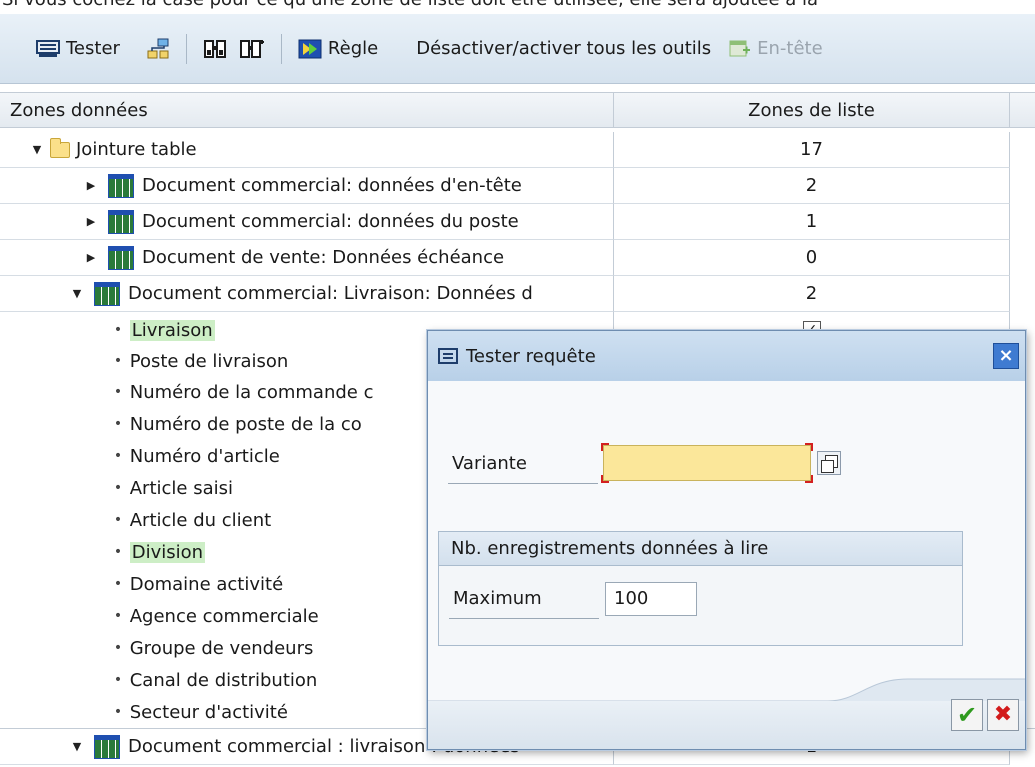 The height and width of the screenshot is (767, 1035). Describe the element at coordinates (307, 110) in the screenshot. I see `column-header-data-fields: Zones données` at that location.